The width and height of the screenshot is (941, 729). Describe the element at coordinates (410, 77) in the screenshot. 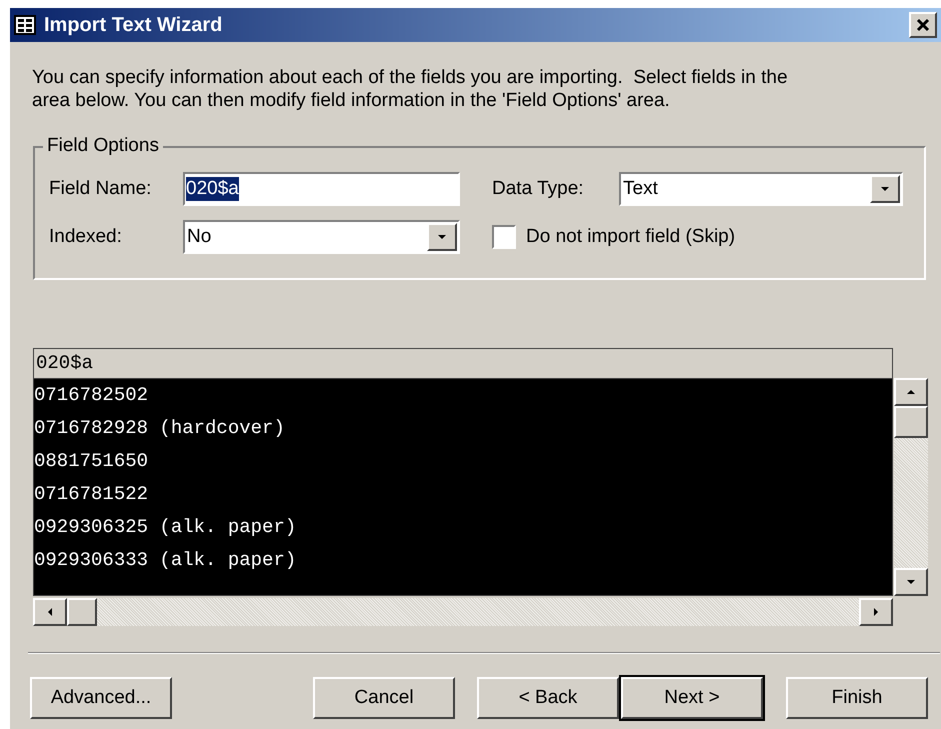

I see `instruction-text: You can specify information about each of the fields you are importing. Select fields in the` at that location.